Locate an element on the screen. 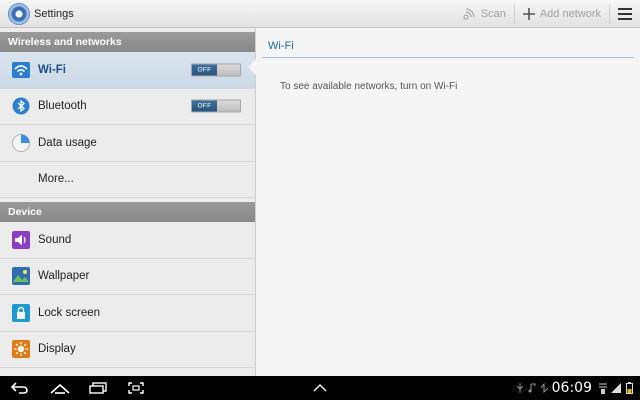  data-usage-icon is located at coordinates (21, 142).